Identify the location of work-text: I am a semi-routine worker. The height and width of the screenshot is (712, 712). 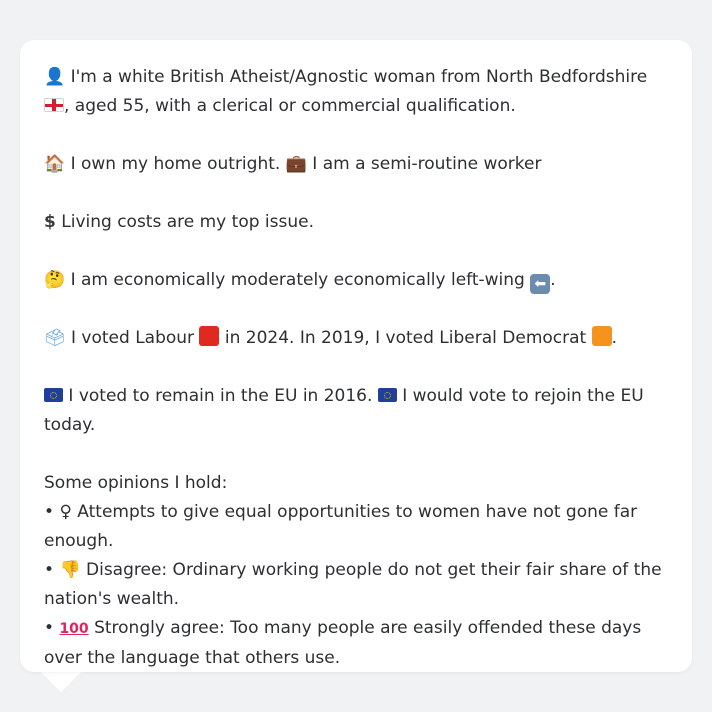
(427, 164).